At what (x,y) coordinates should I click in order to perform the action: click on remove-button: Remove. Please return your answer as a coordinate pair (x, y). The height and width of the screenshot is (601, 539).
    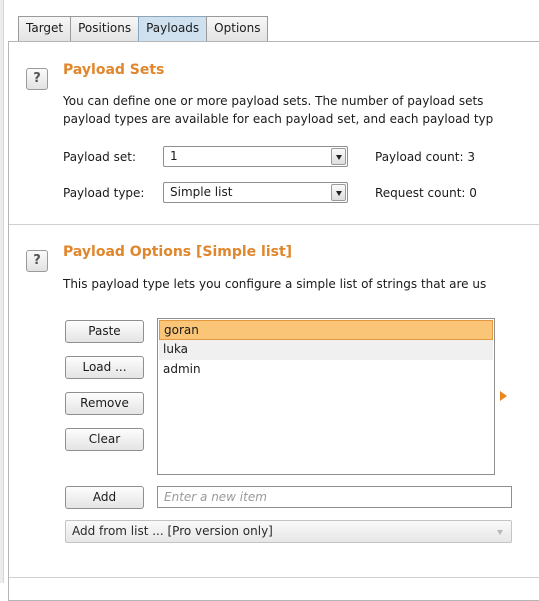
    Looking at the image, I should click on (104, 403).